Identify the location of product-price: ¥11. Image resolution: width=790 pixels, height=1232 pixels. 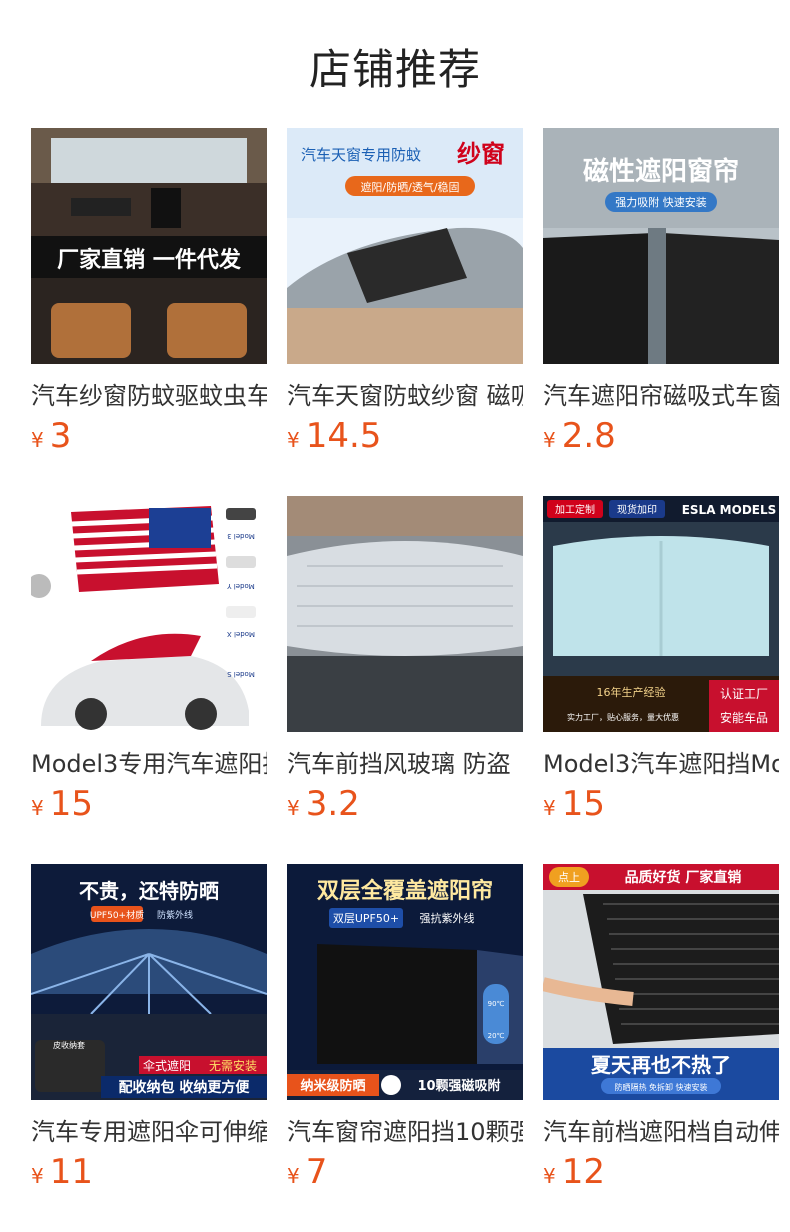
(62, 1172).